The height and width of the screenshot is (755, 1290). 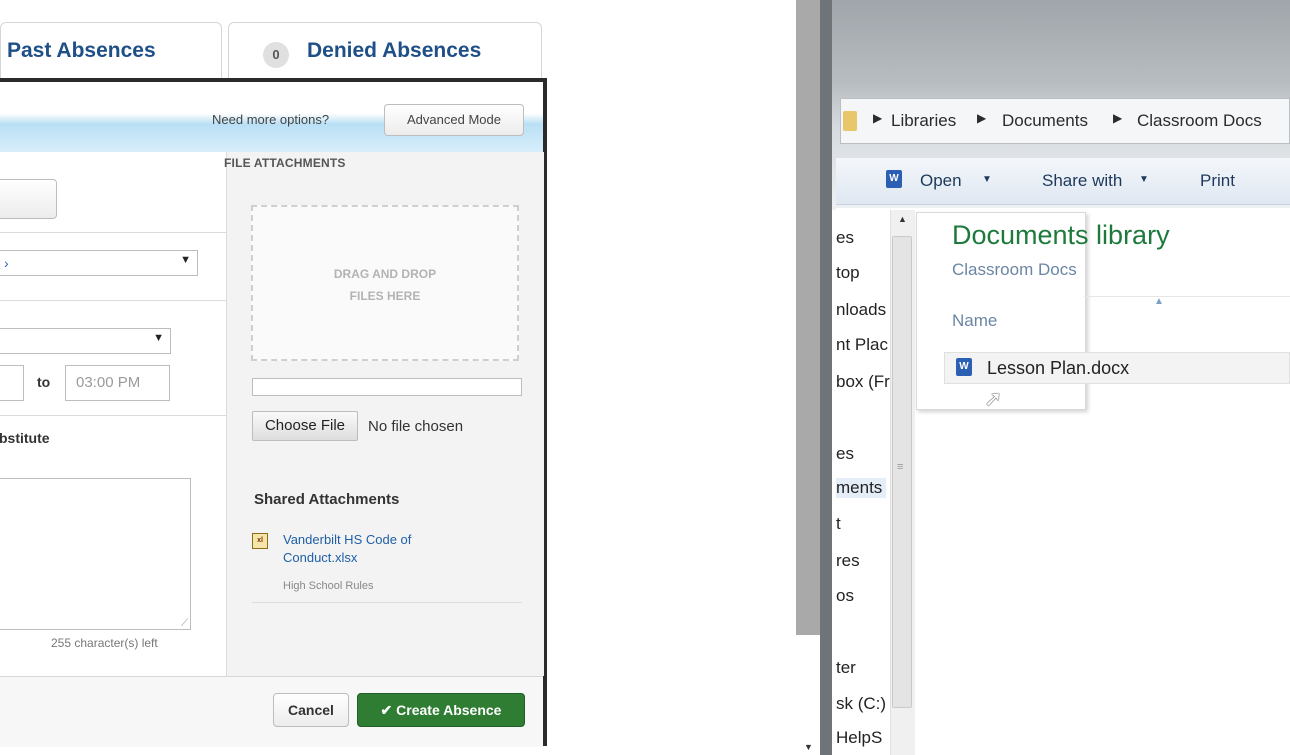 What do you see at coordinates (900, 467) in the screenshot?
I see `grip-icon: ≡` at bounding box center [900, 467].